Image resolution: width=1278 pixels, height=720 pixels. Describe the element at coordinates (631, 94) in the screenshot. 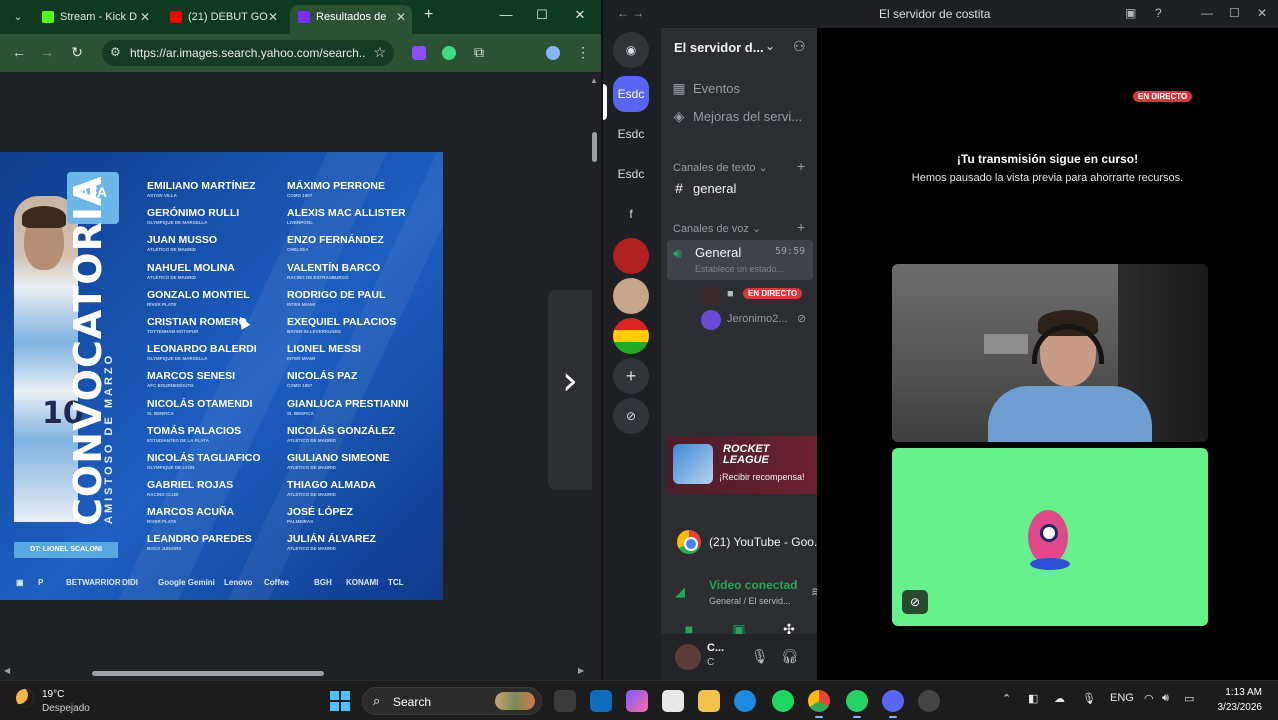

I see `server-esdc-selected: Esdc` at that location.